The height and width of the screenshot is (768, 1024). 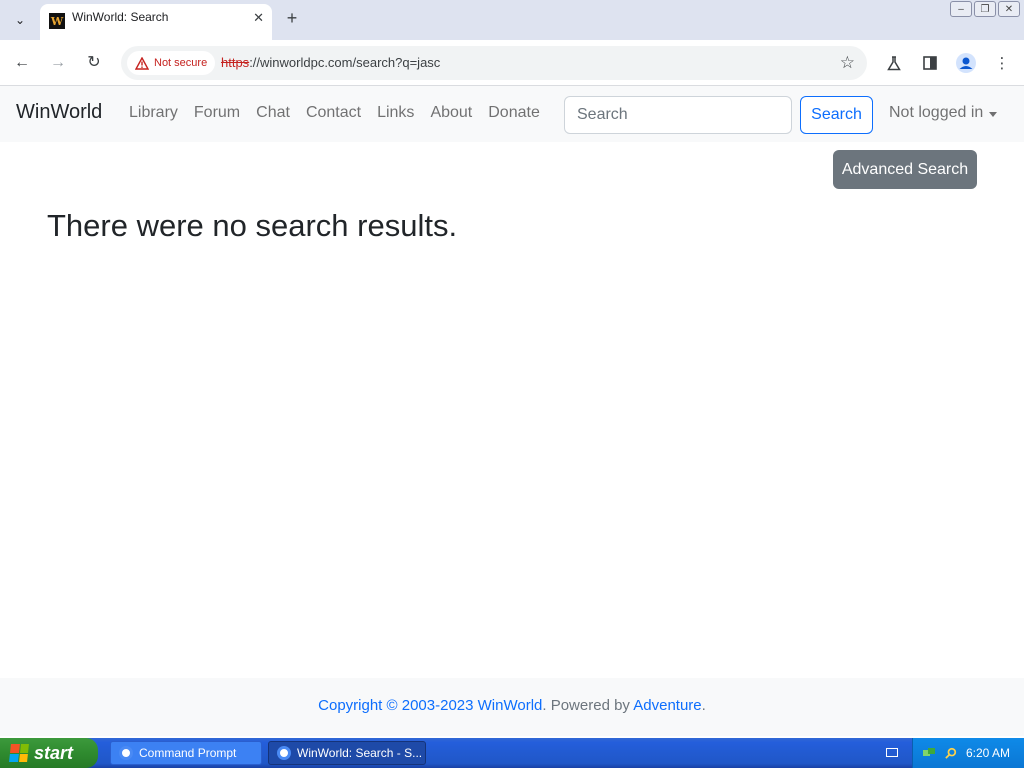 I want to click on nav-donate: Donate, so click(x=514, y=113).